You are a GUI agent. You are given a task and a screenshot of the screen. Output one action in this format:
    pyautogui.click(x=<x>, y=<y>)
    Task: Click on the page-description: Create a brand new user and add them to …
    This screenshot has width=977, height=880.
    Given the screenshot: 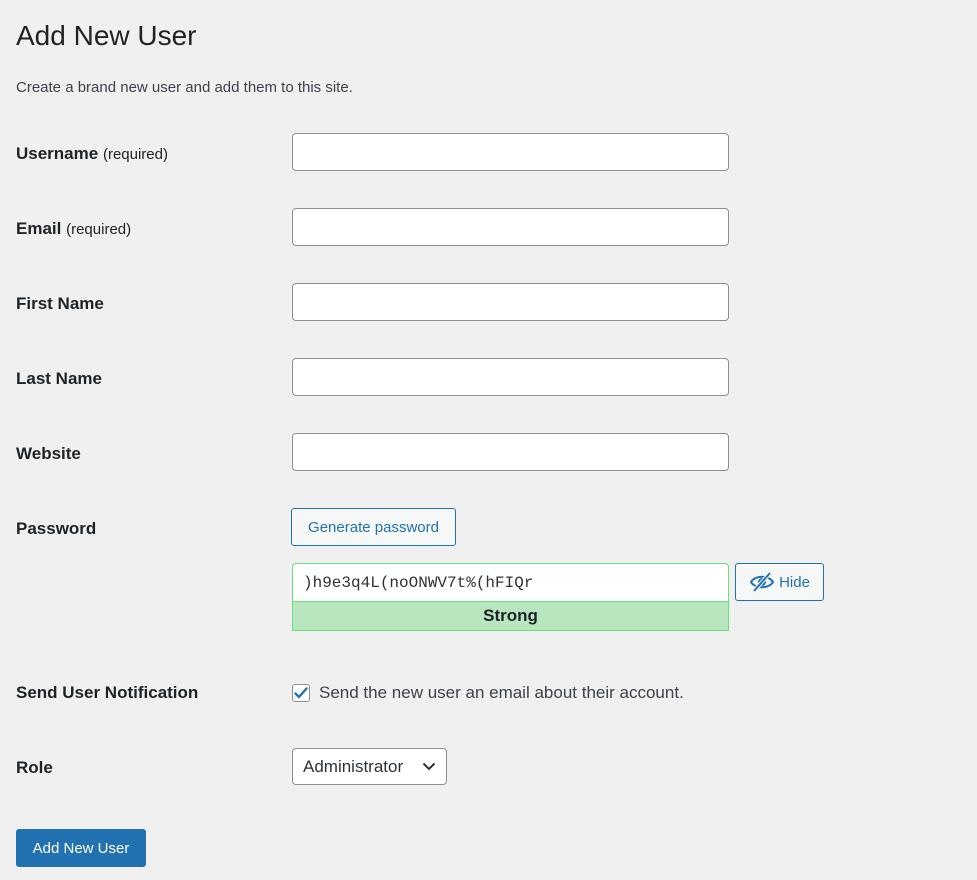 What is the action you would take?
    pyautogui.click(x=184, y=87)
    